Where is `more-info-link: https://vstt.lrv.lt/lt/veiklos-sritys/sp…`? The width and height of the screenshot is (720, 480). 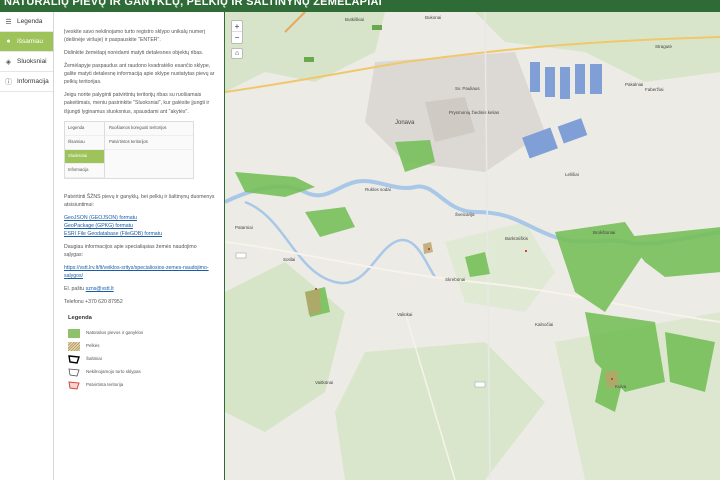 more-info-link: https://vstt.lrv.lt/lt/veiklos-sritys/sp… is located at coordinates (136, 272).